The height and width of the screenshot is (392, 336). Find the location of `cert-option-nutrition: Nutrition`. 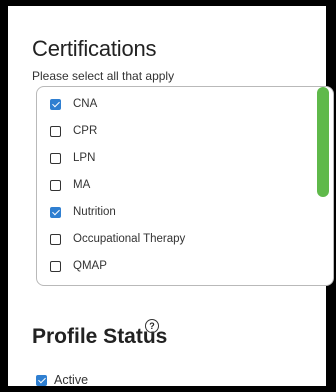

cert-option-nutrition: Nutrition is located at coordinates (83, 212).